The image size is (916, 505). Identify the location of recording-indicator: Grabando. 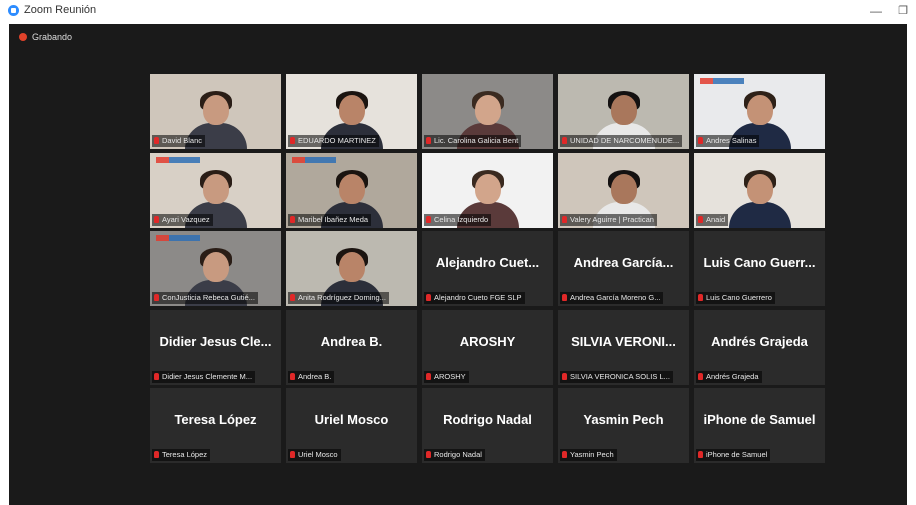
(45, 37).